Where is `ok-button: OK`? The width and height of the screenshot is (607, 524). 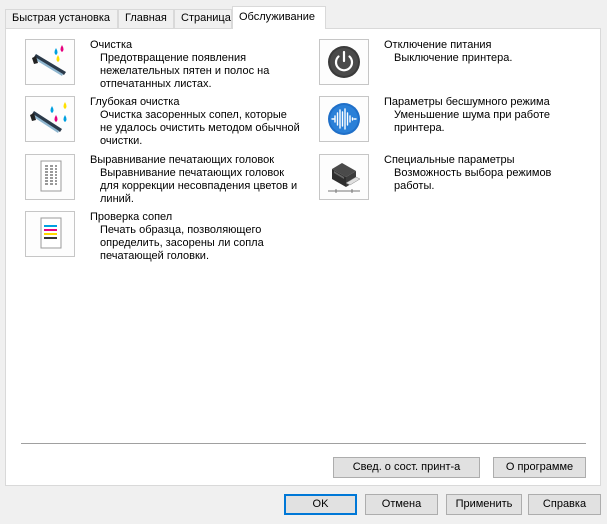
ok-button: OK is located at coordinates (320, 504).